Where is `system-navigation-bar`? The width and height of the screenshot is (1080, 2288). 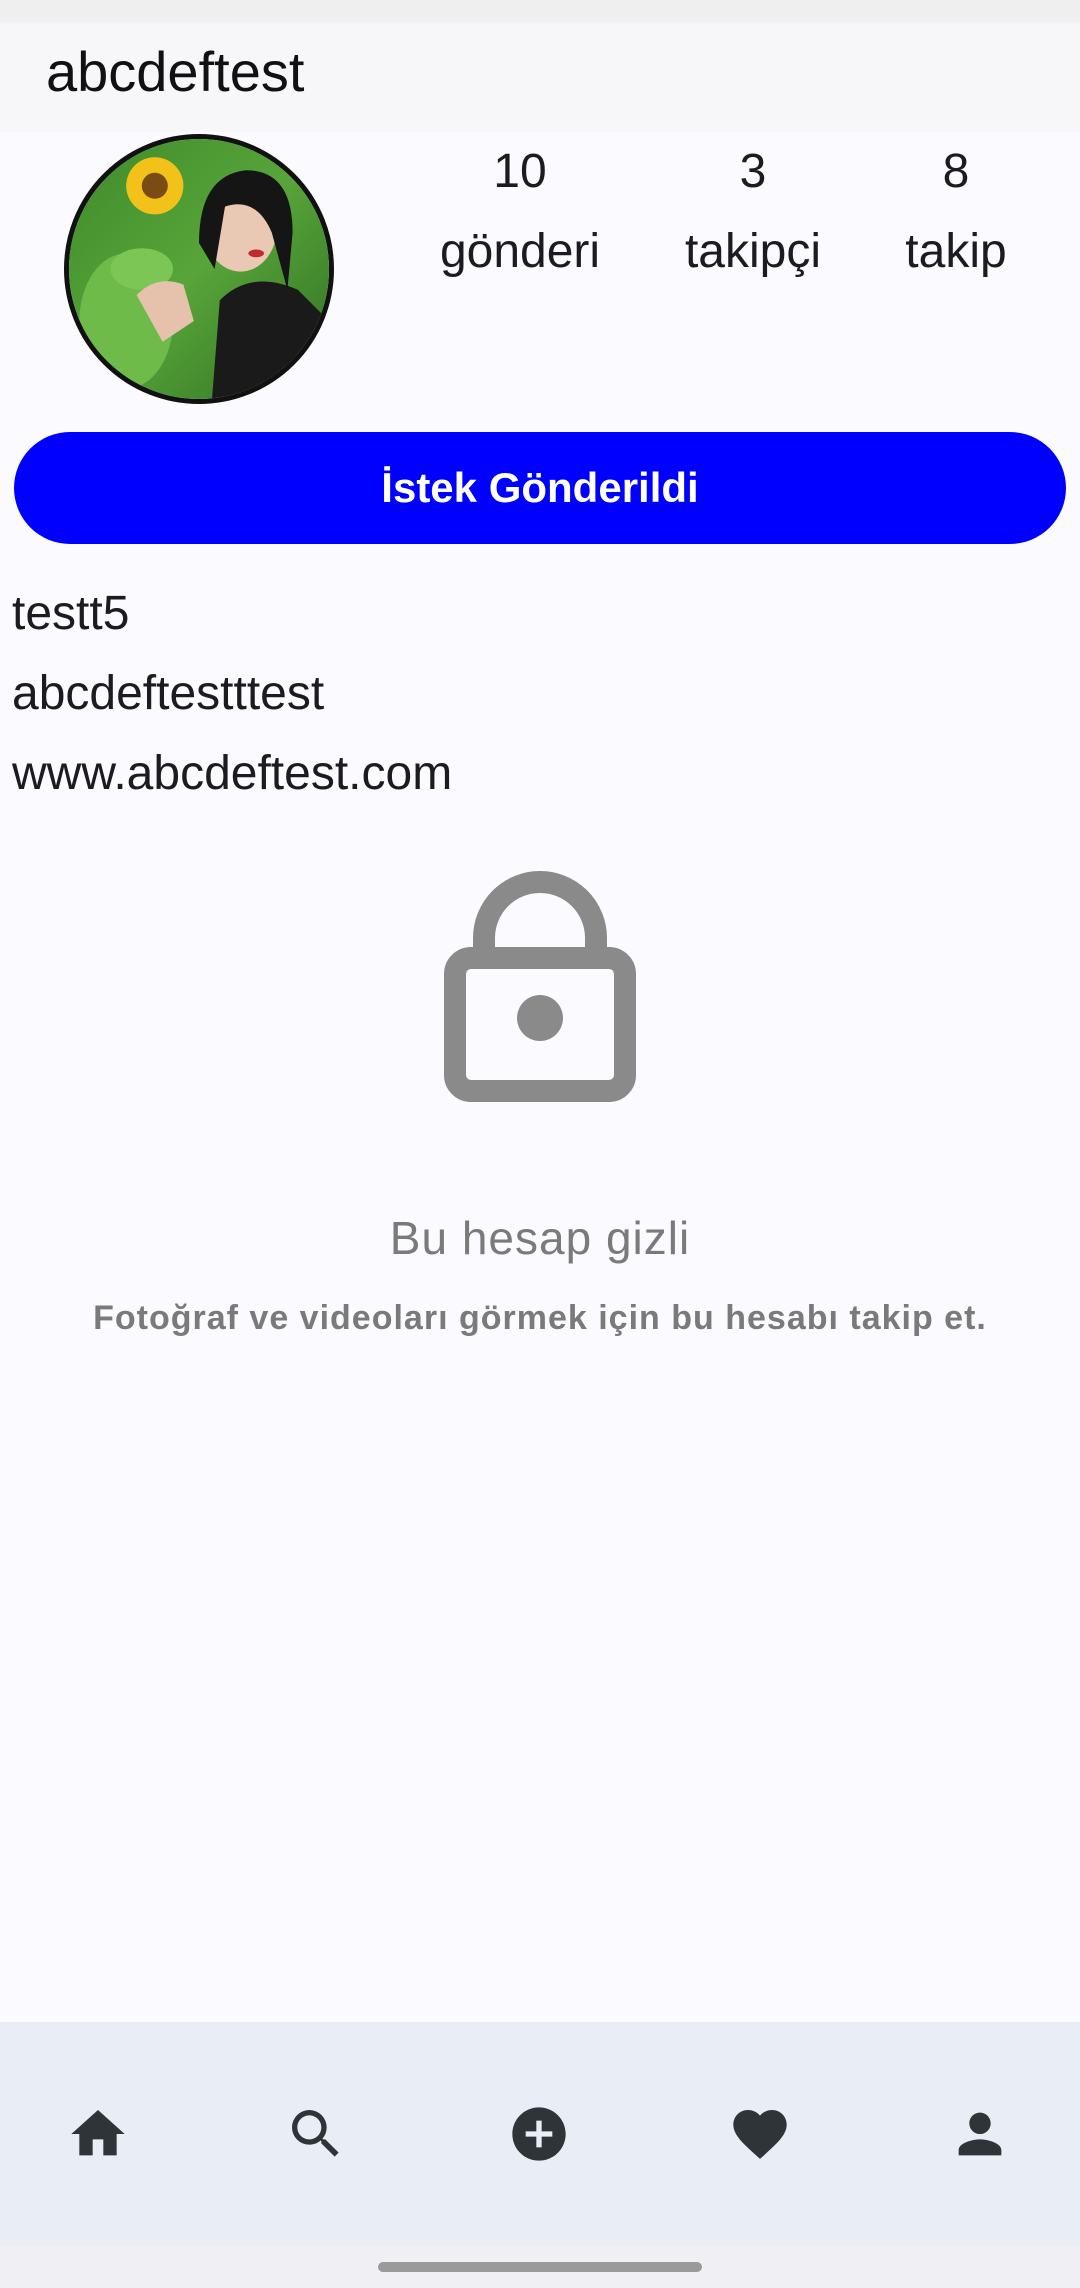
system-navigation-bar is located at coordinates (540, 2267).